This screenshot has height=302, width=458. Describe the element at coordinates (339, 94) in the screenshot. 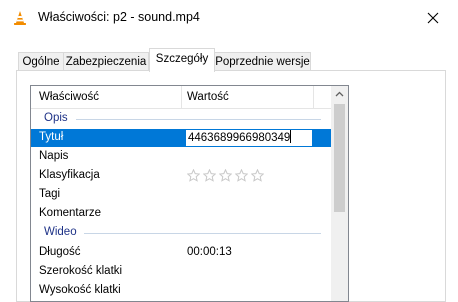

I see `scroll-up-arrow-icon` at that location.